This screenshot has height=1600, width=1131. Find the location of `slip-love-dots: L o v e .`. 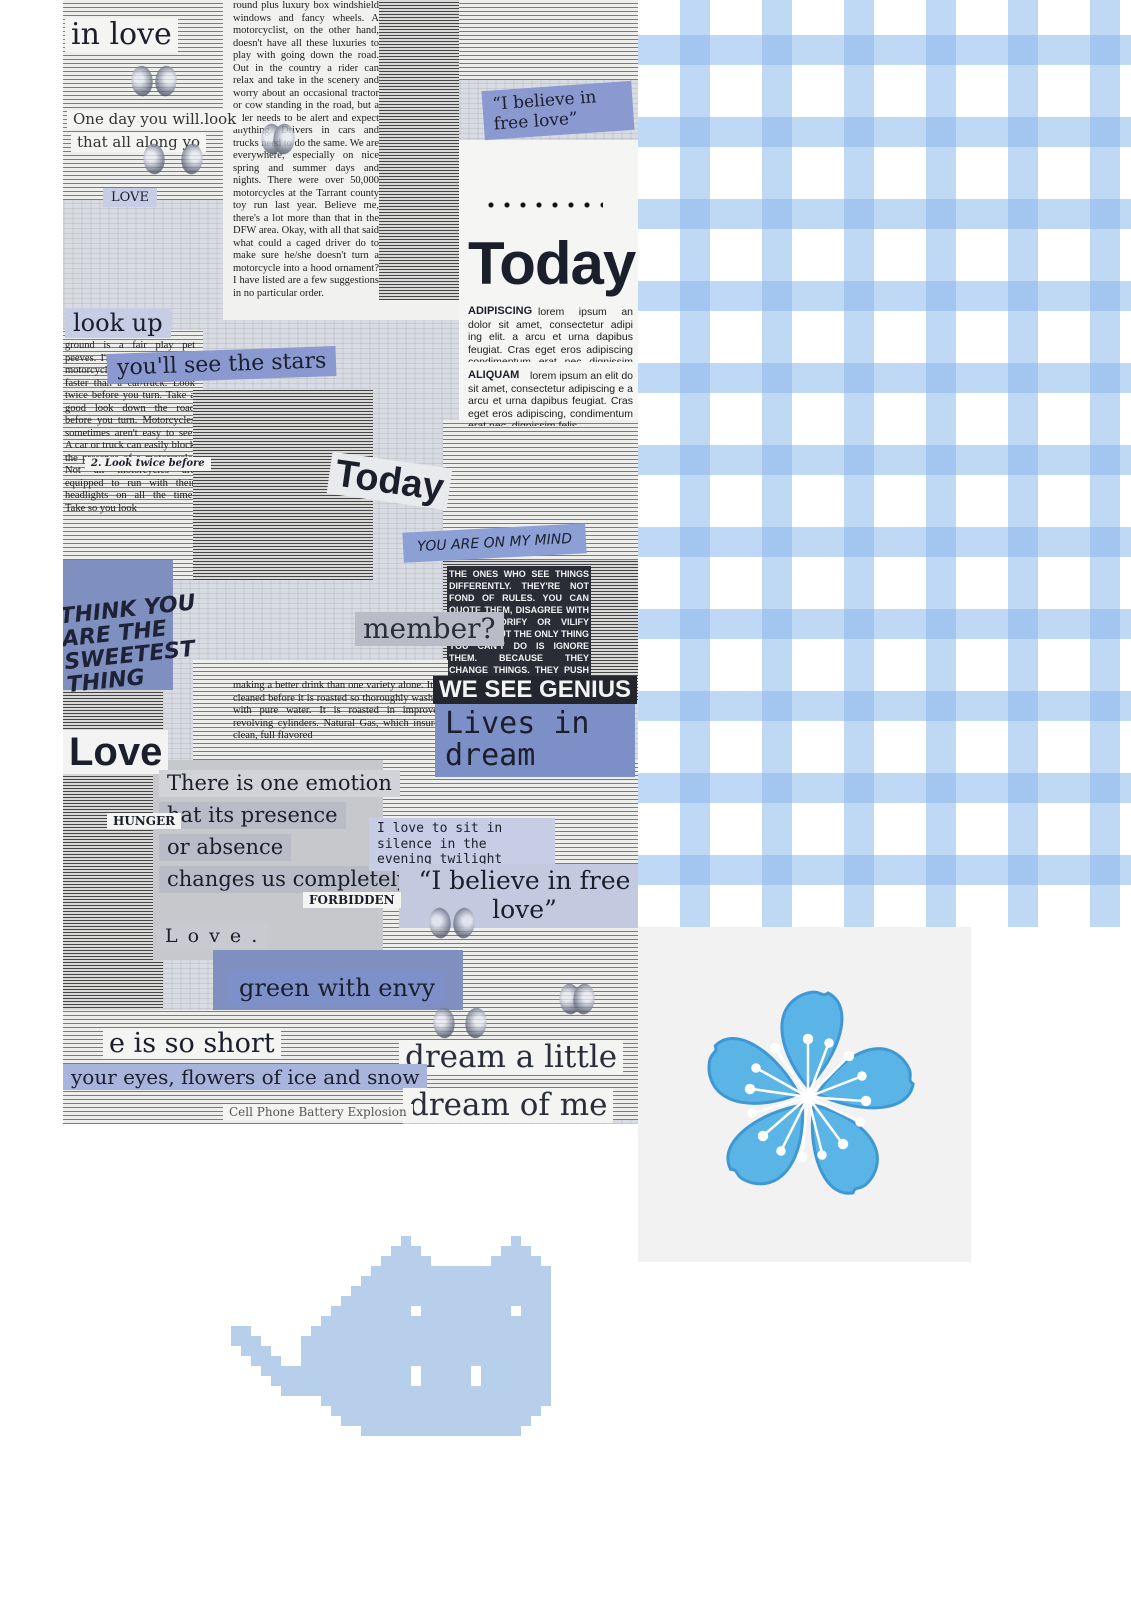

slip-love-dots: L o v e . is located at coordinates (212, 936).